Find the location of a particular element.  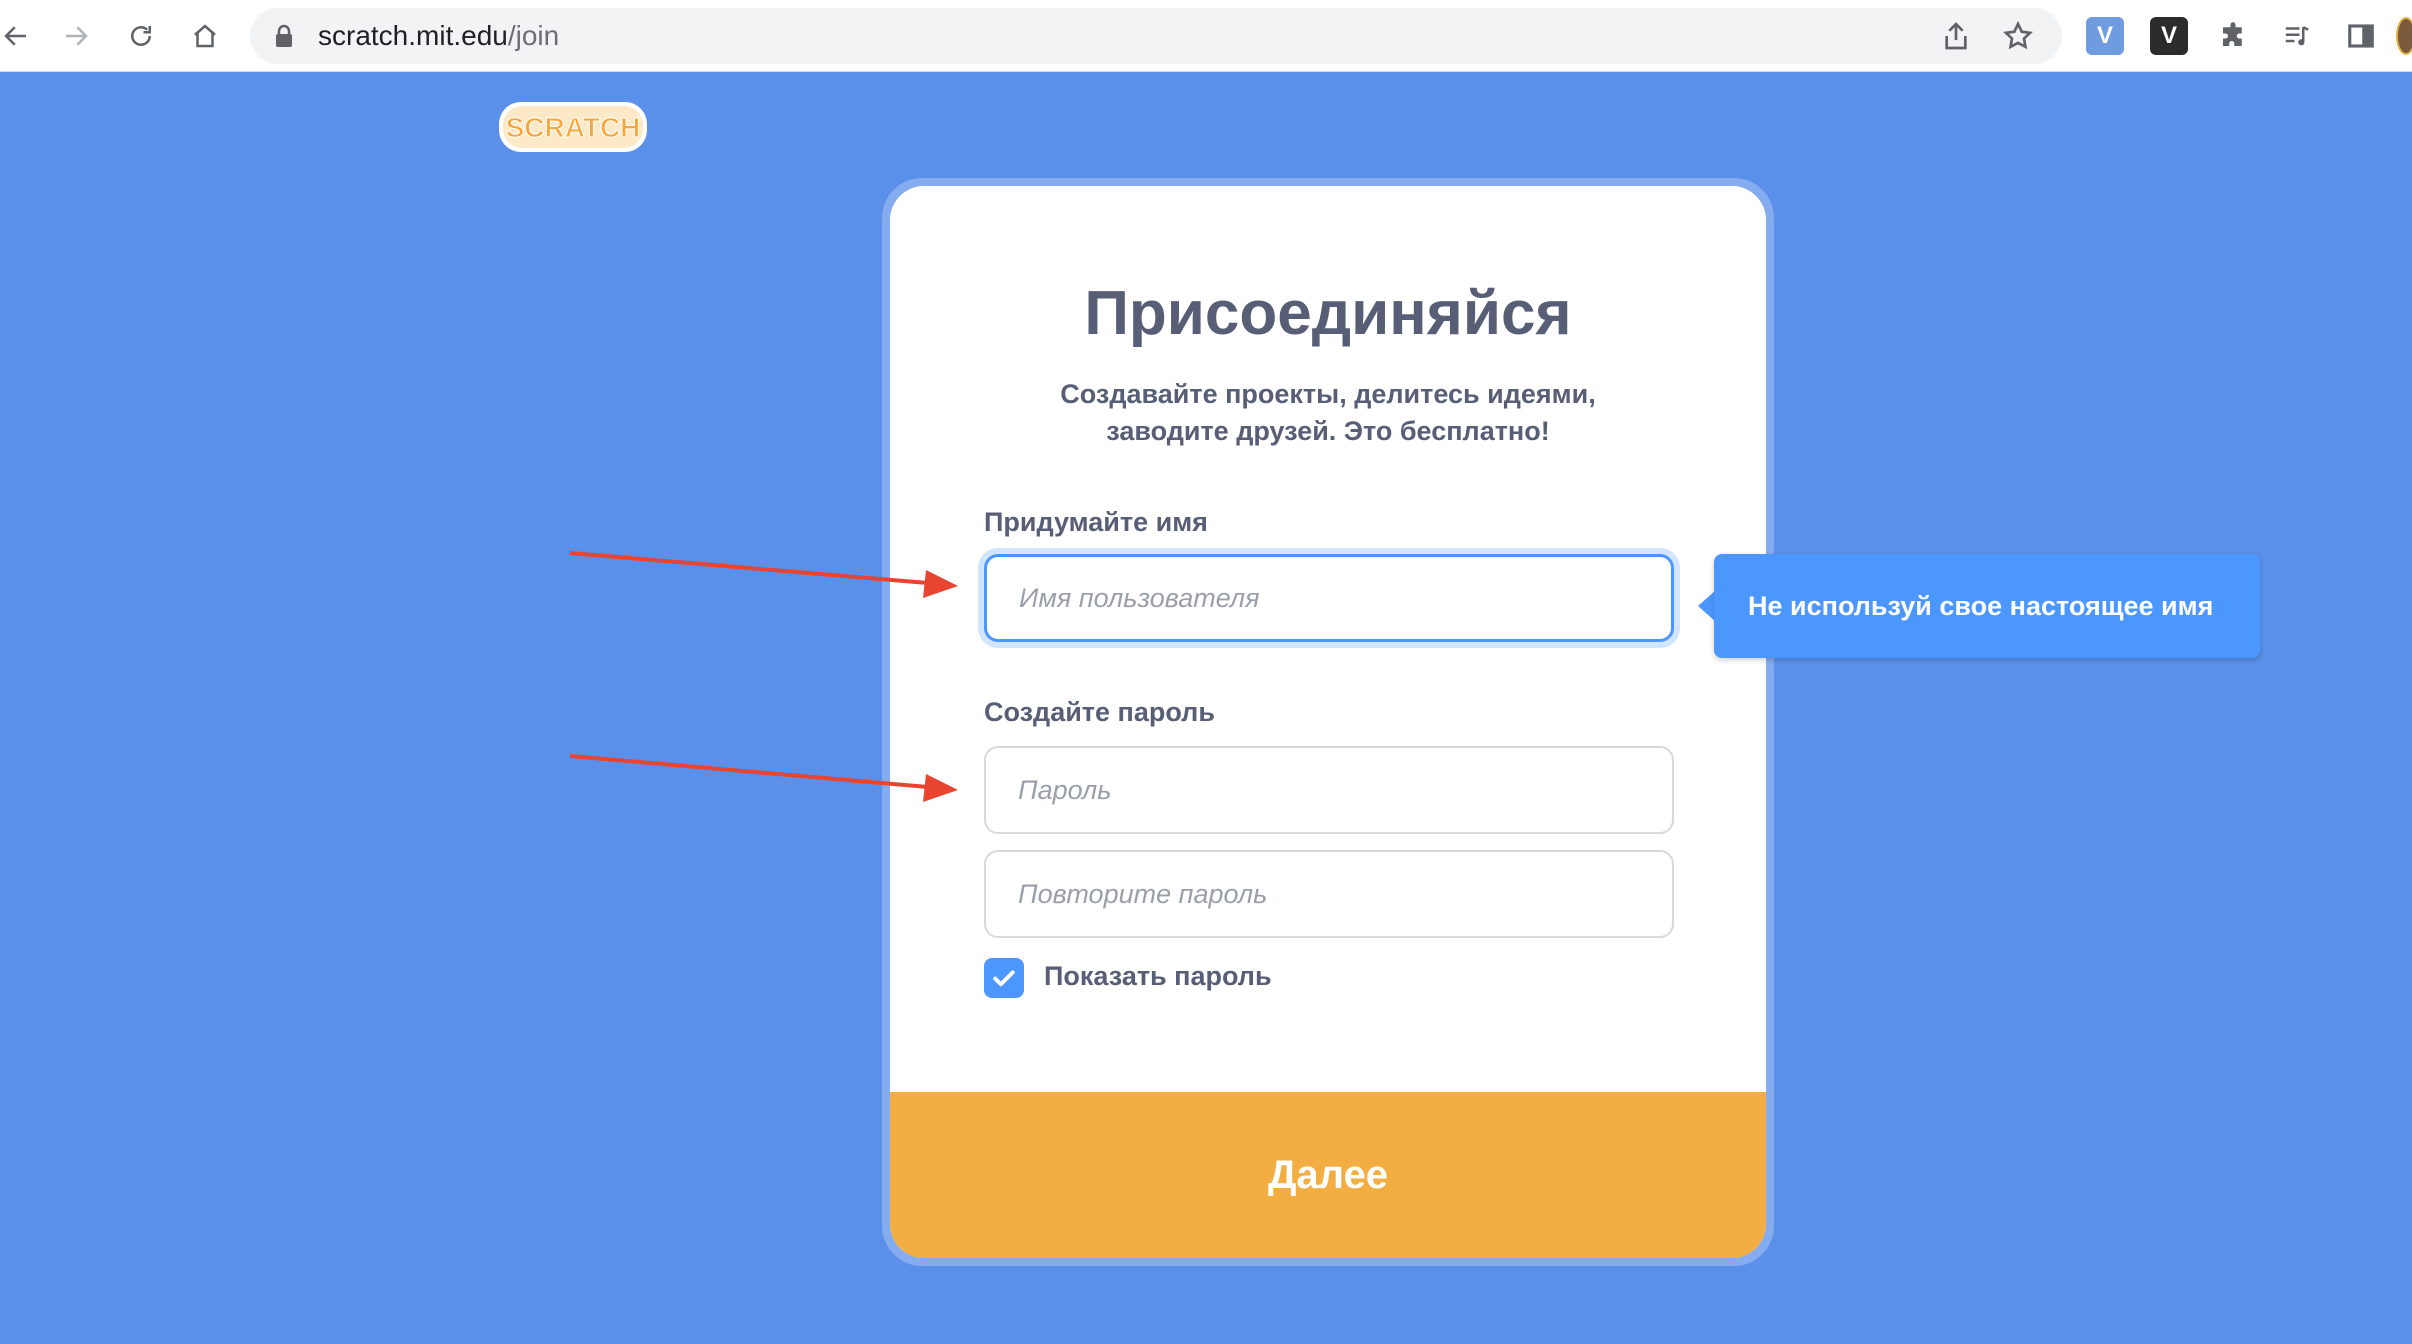

home-icon is located at coordinates (205, 36).